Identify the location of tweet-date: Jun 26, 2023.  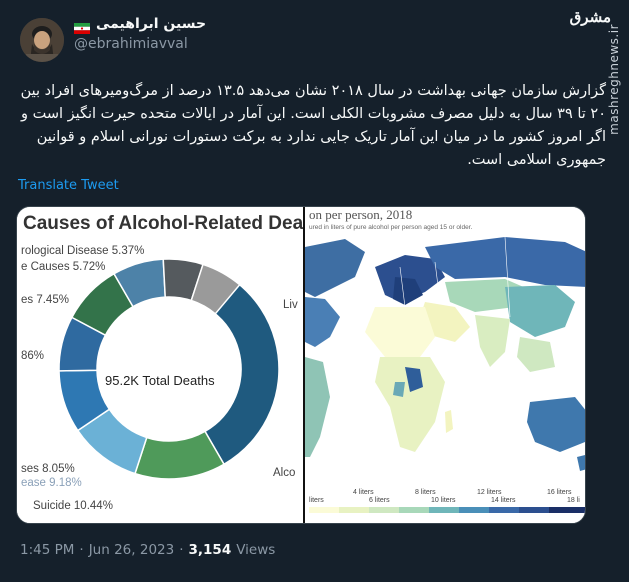
(132, 550).